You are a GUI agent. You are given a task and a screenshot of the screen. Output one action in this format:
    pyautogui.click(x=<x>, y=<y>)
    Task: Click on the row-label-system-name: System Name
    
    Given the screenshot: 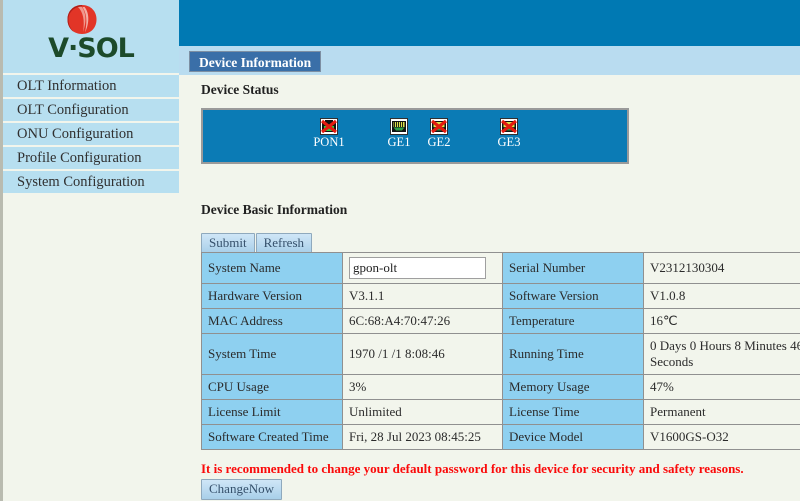 What is the action you would take?
    pyautogui.click(x=272, y=268)
    